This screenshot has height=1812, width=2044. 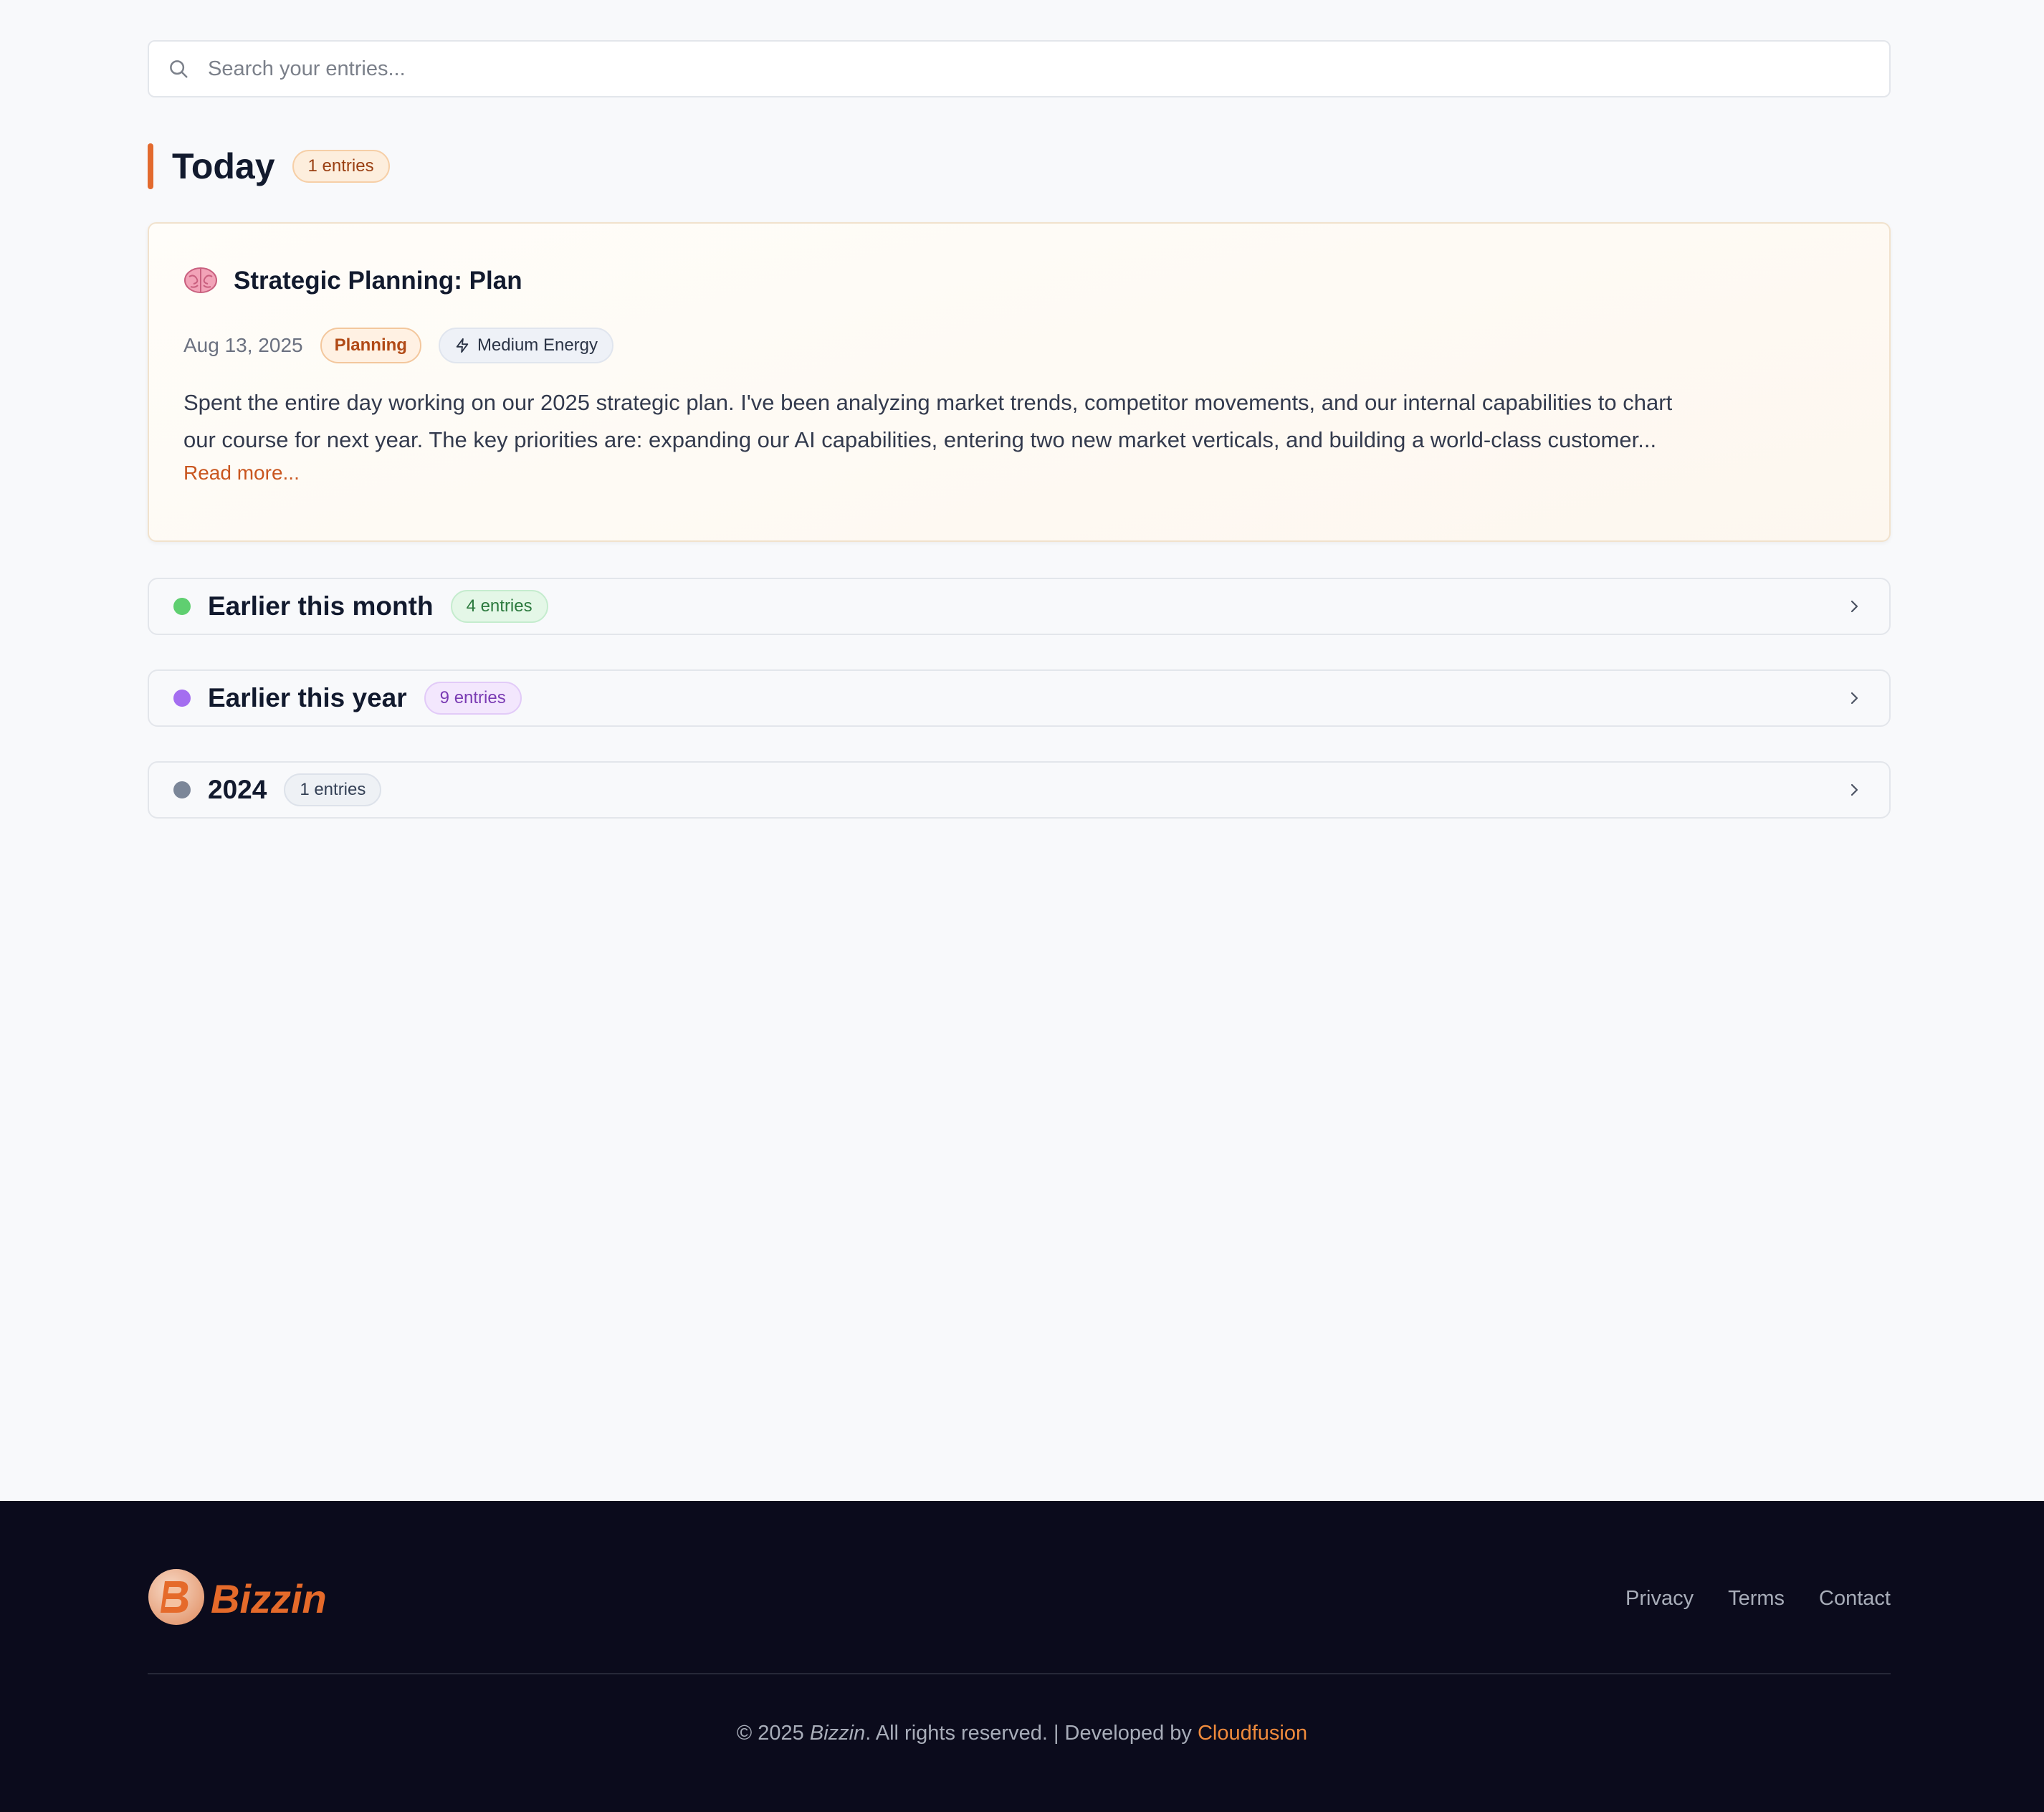 What do you see at coordinates (462, 346) in the screenshot?
I see `lightning-icon` at bounding box center [462, 346].